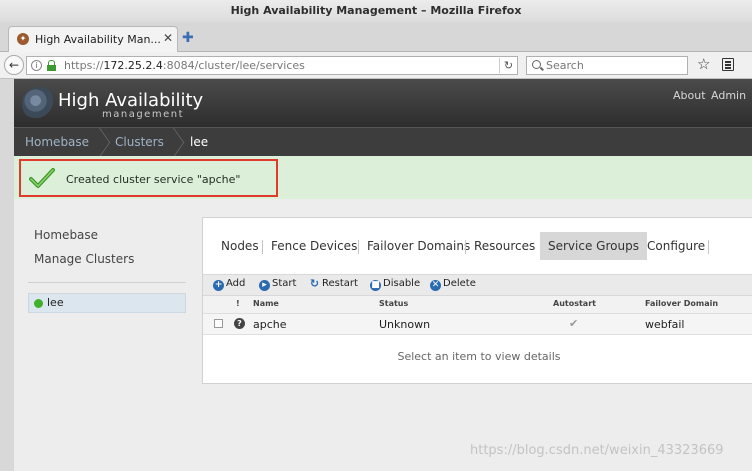 This screenshot has height=471, width=752. Describe the element at coordinates (314, 283) in the screenshot. I see `restart-icon: ↻` at that location.